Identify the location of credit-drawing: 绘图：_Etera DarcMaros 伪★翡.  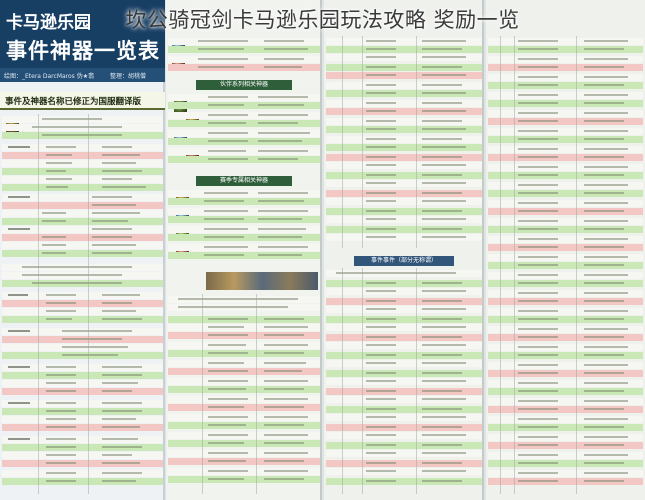
(49, 76).